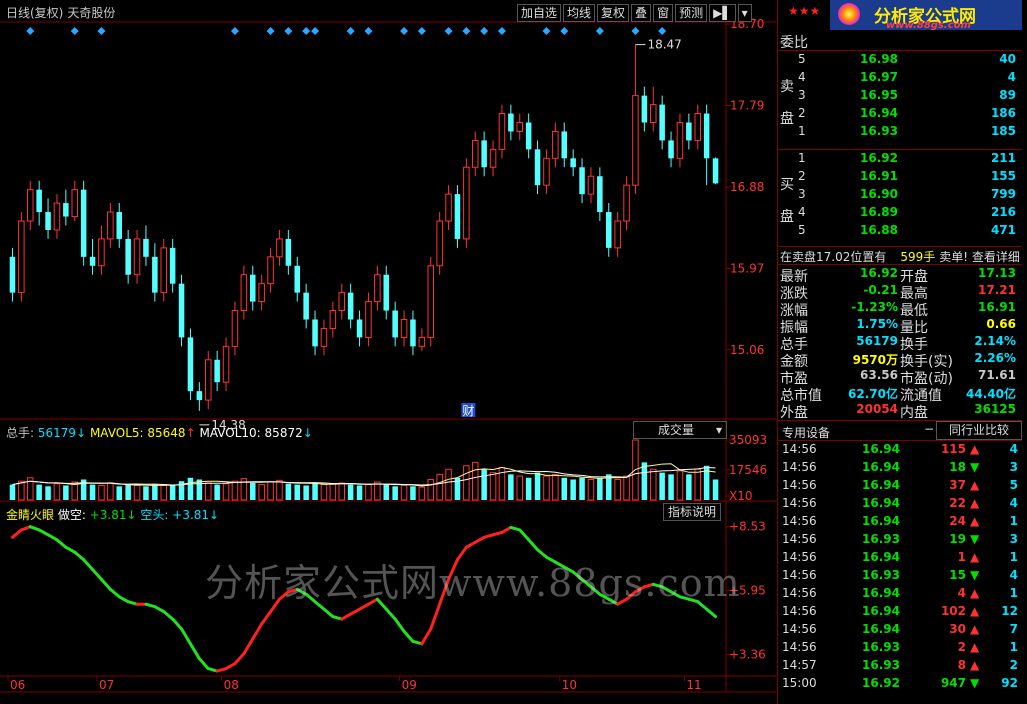 The height and width of the screenshot is (704, 1027). Describe the element at coordinates (539, 13) in the screenshot. I see `add-favorite-button: 加自选` at that location.